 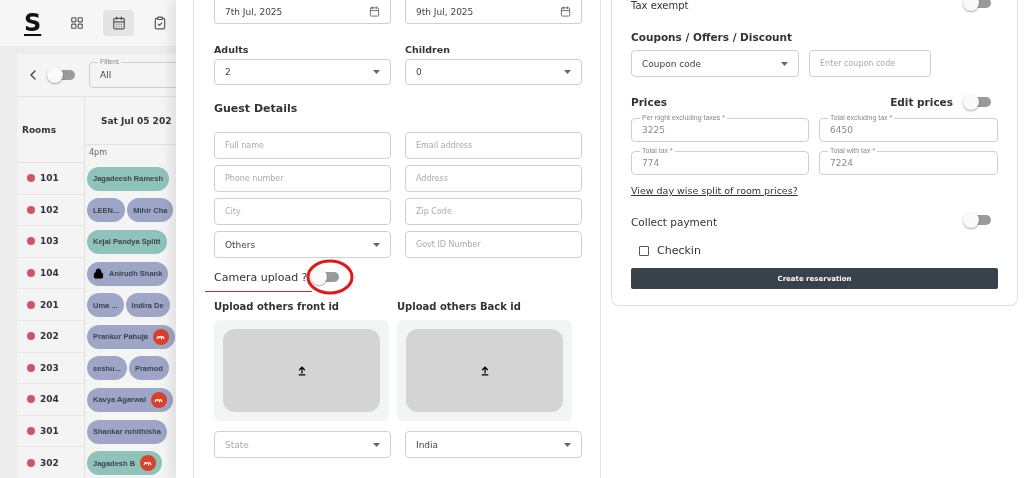 I want to click on field-label: Adults, so click(x=232, y=49).